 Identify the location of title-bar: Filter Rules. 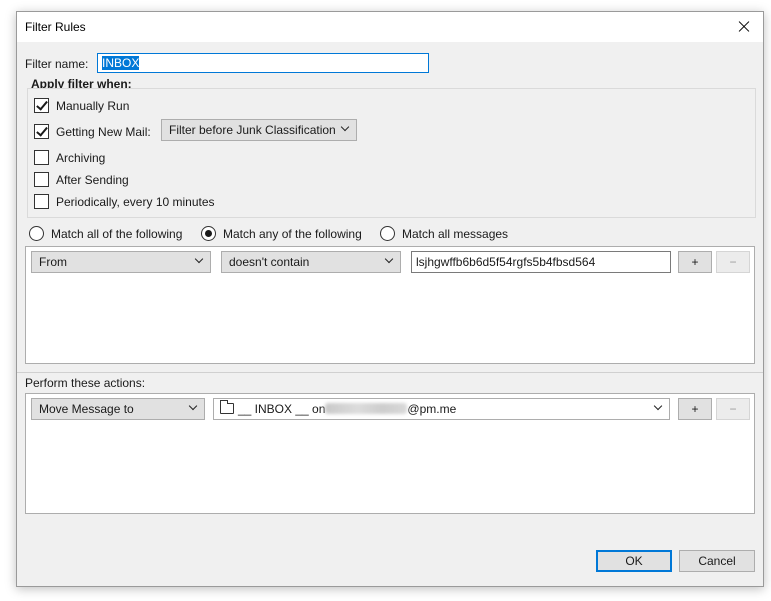
(390, 27).